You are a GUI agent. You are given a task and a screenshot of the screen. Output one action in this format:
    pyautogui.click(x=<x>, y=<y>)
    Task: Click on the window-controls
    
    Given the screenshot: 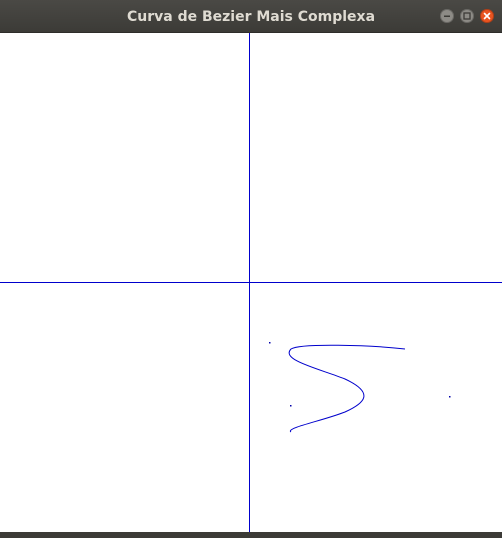 What is the action you would take?
    pyautogui.click(x=467, y=16)
    